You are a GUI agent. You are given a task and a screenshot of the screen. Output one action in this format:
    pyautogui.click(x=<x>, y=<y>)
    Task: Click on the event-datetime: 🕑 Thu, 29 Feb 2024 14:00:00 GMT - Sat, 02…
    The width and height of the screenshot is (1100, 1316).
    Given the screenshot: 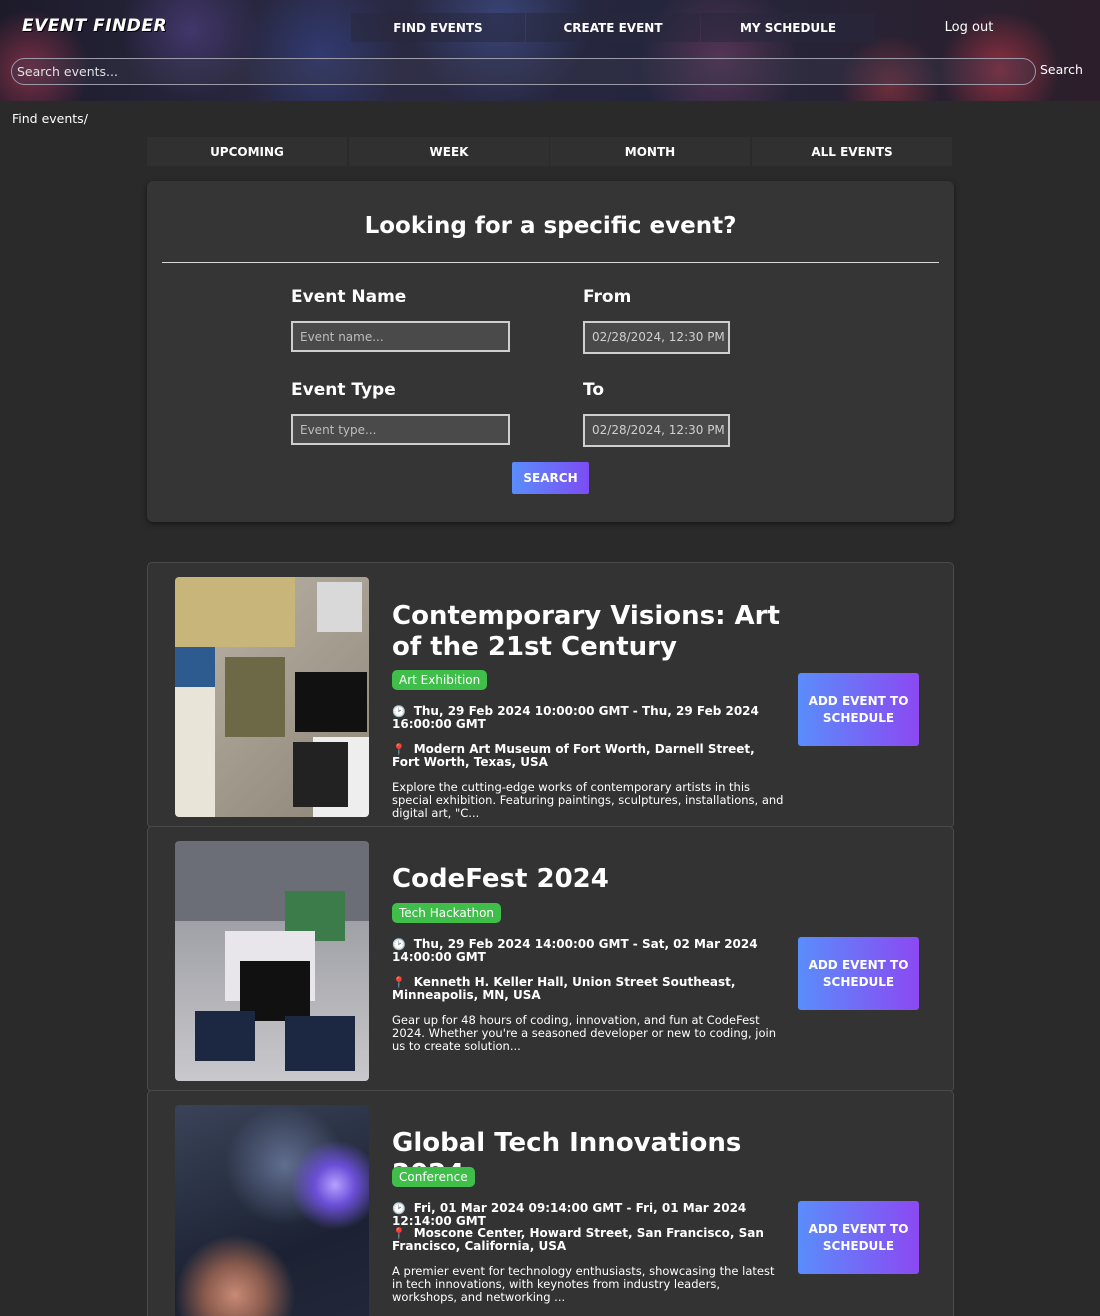 What is the action you would take?
    pyautogui.click(x=586, y=951)
    